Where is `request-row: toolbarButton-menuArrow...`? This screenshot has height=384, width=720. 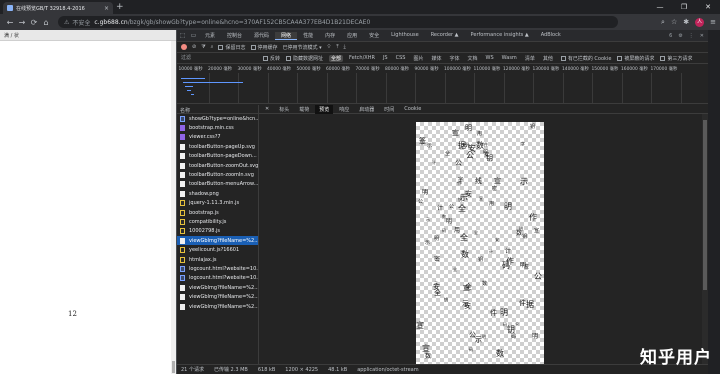 request-row: toolbarButton-menuArrow... is located at coordinates (217, 184).